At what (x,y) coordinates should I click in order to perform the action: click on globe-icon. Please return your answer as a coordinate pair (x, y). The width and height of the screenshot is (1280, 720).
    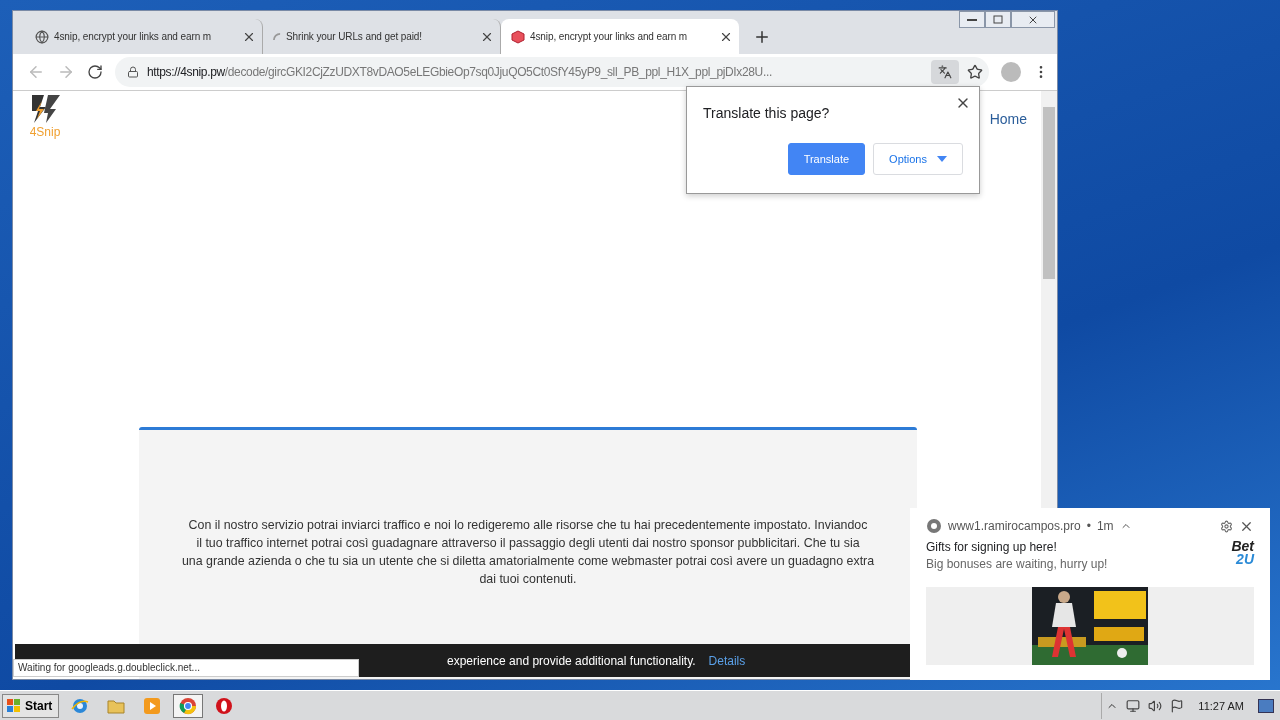
    Looking at the image, I should click on (42, 36).